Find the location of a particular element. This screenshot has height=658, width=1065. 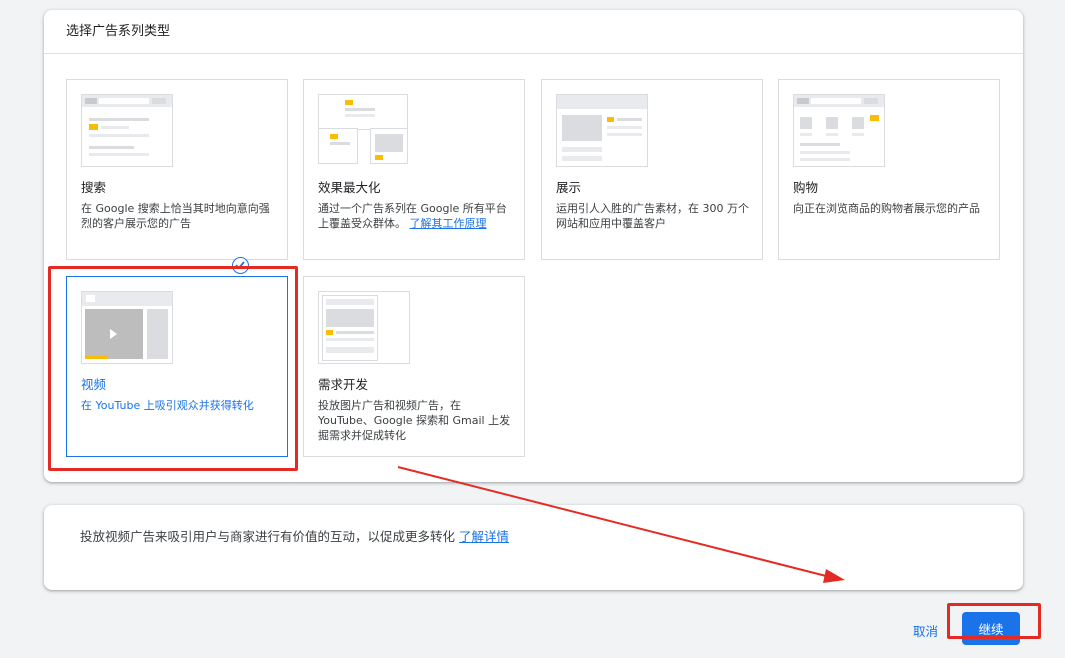

tile-description: 向正在浏览商品的购物者展示您的产品 is located at coordinates (886, 208).